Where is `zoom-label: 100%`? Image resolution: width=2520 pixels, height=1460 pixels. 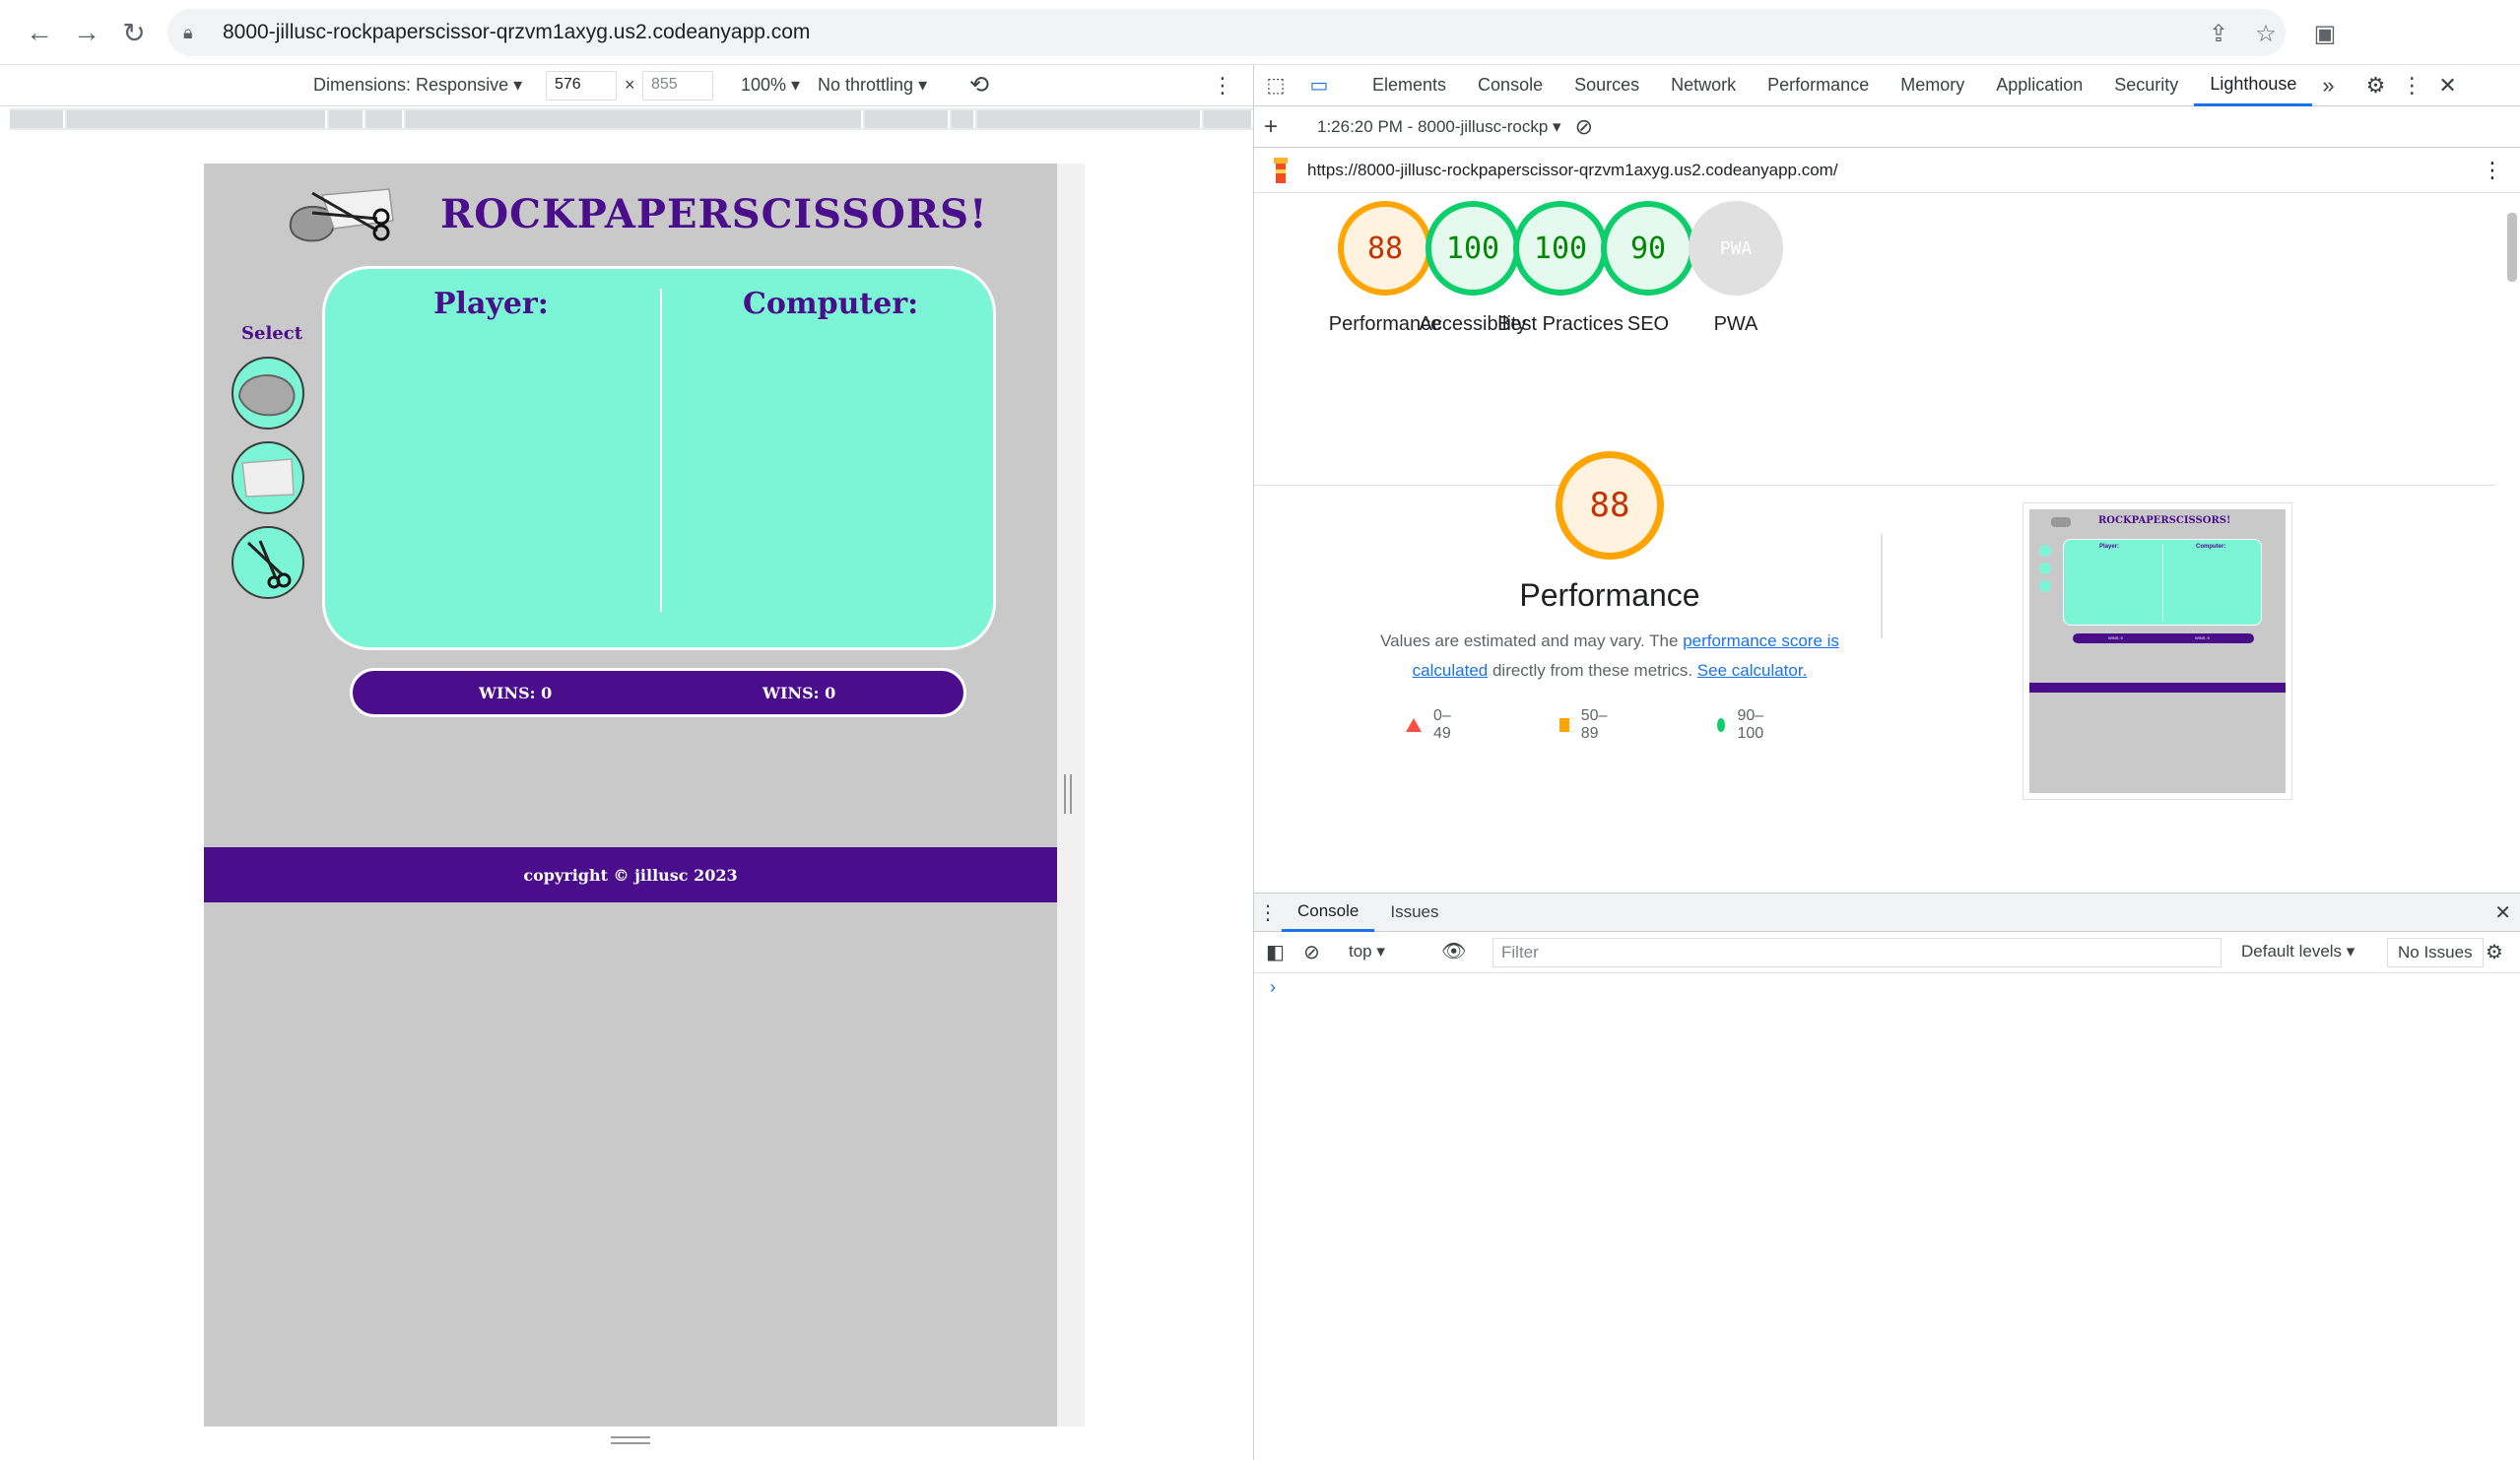 zoom-label: 100% is located at coordinates (764, 85).